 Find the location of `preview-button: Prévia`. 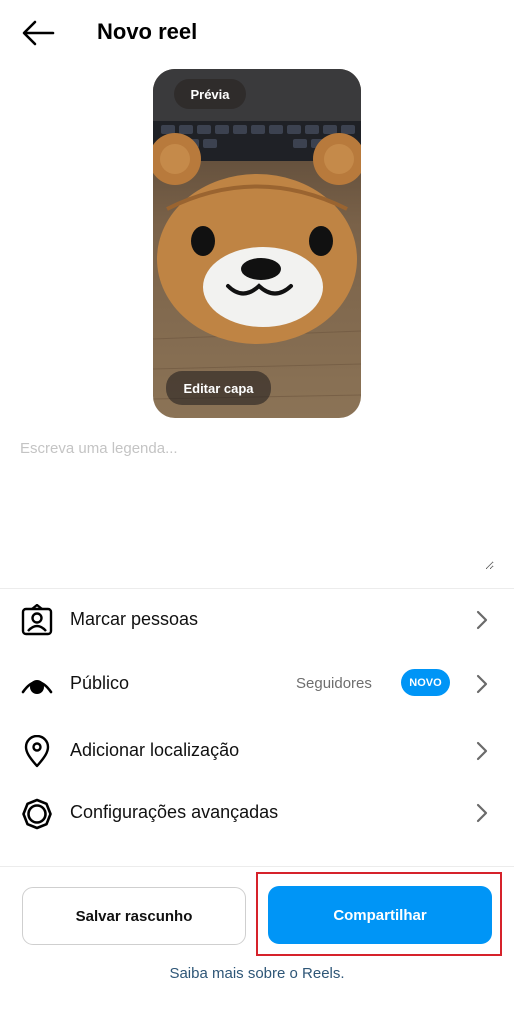

preview-button: Prévia is located at coordinates (210, 94).